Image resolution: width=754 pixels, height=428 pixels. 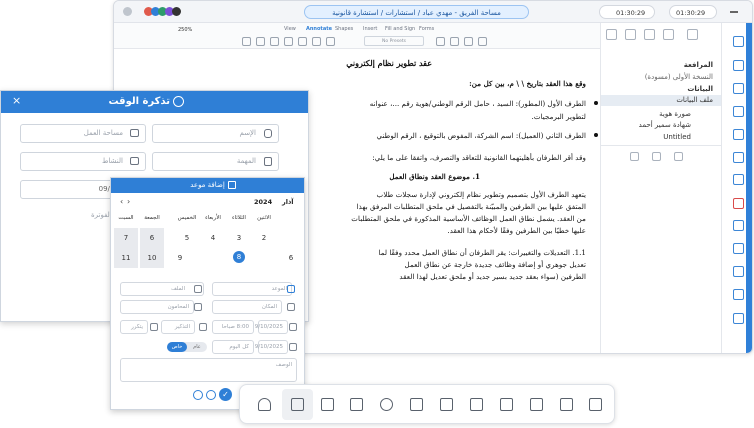 What do you see at coordinates (260, 41) in the screenshot?
I see `highlight-tool-icon` at bounding box center [260, 41].